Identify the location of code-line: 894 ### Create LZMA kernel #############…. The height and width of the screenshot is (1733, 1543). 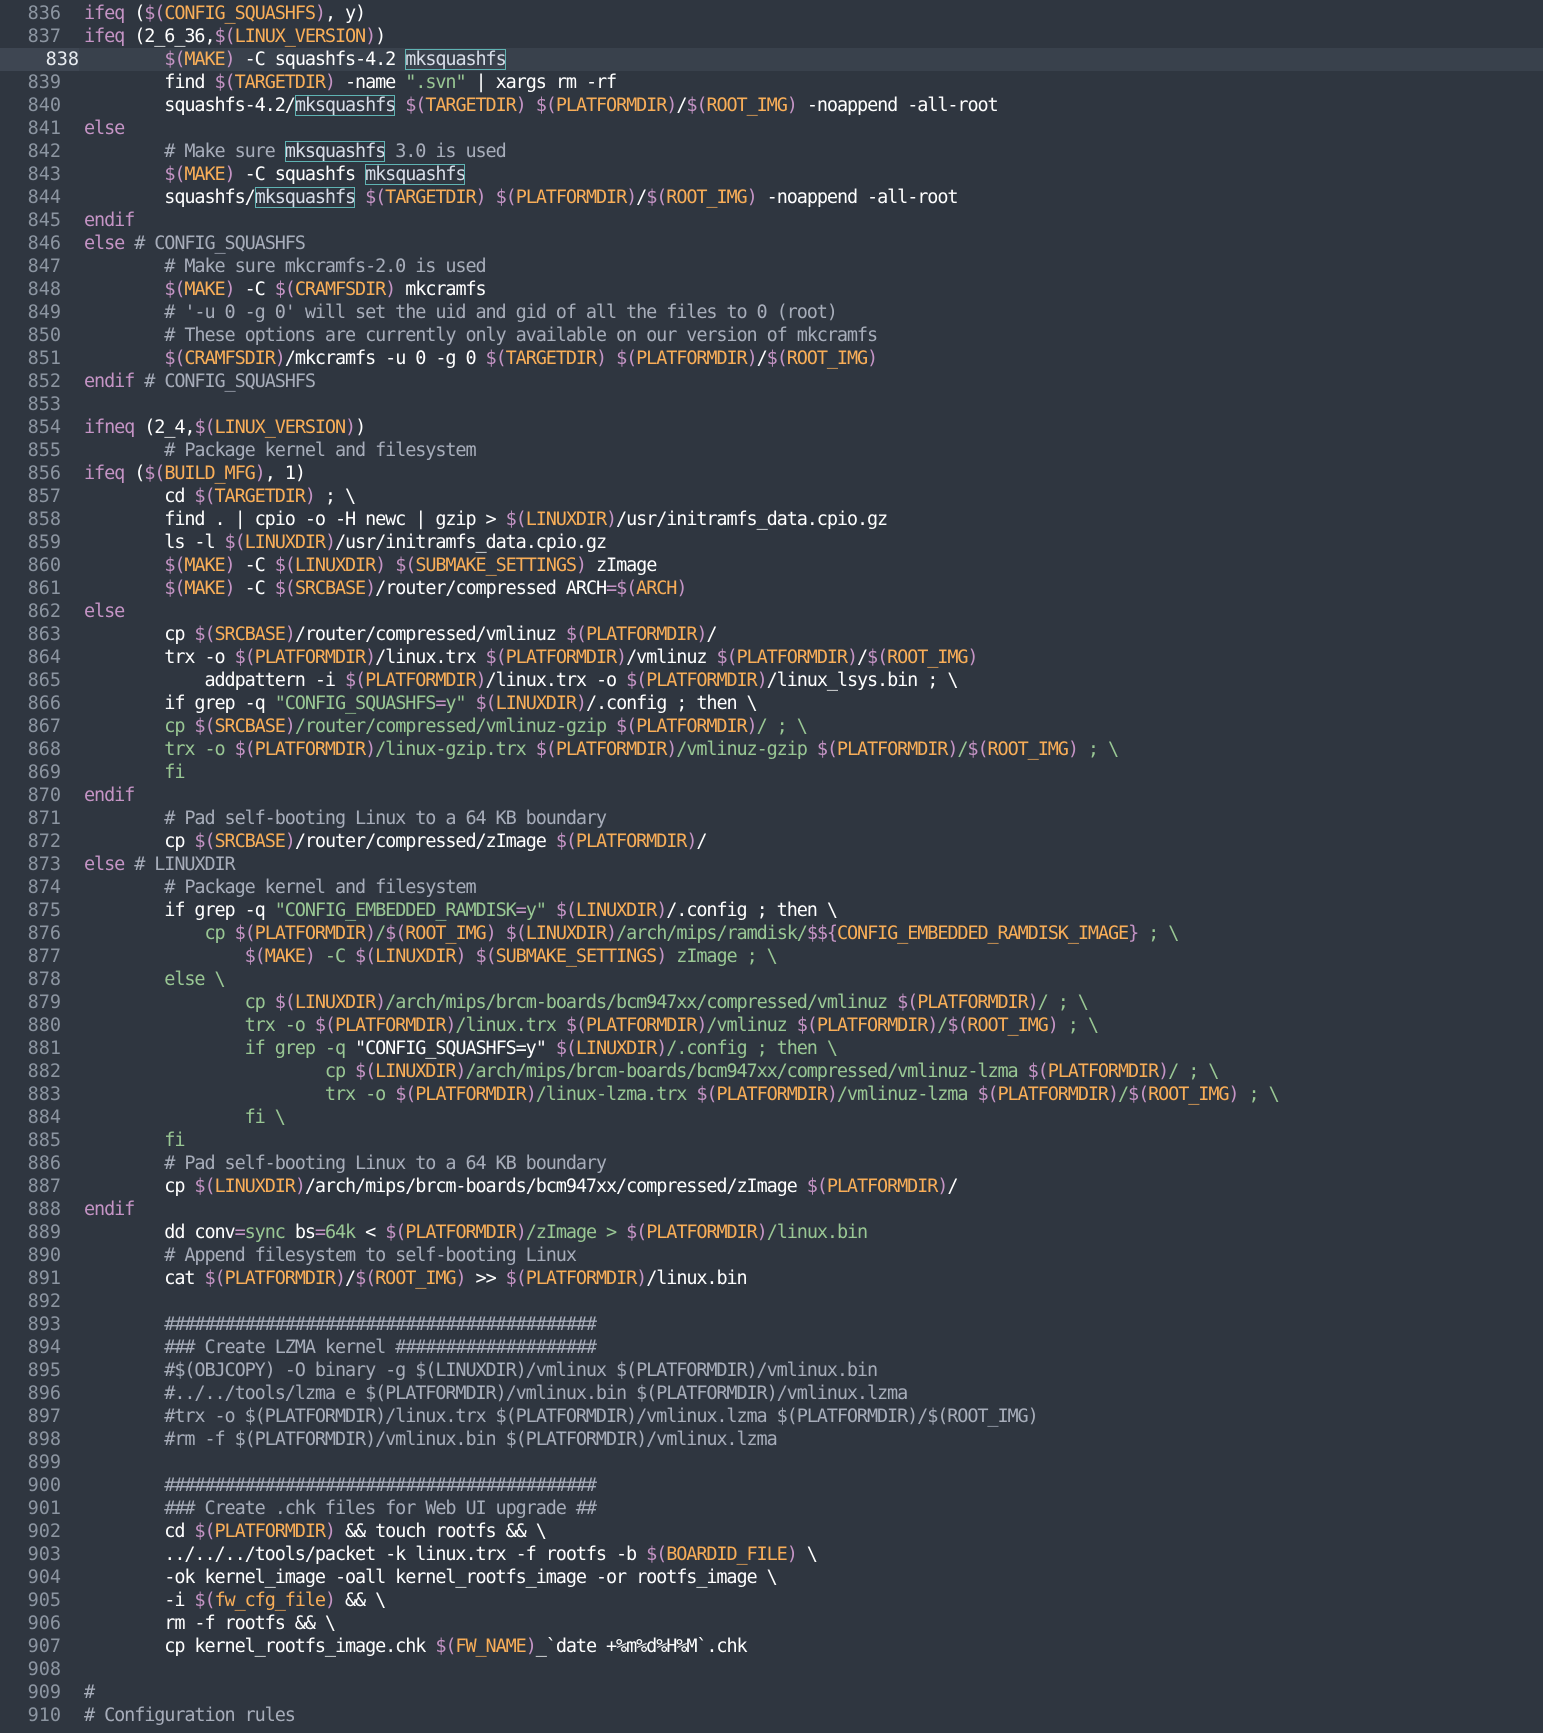
(771, 1347).